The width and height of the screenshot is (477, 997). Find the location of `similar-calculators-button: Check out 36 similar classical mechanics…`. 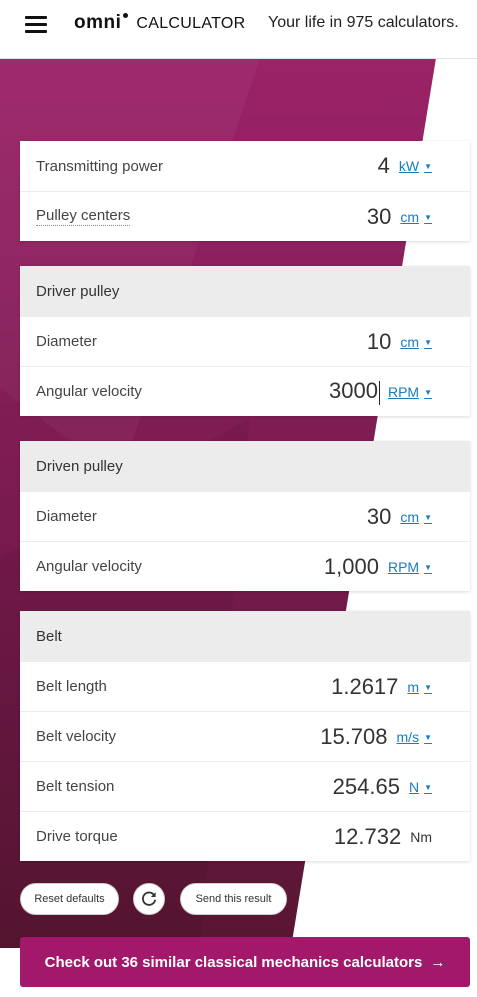

similar-calculators-button: Check out 36 similar classical mechanics… is located at coordinates (245, 962).